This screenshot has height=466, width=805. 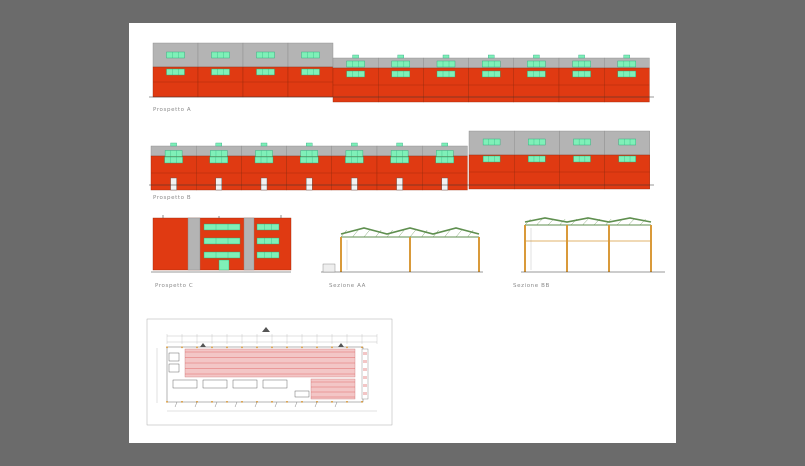 I want to click on entrance-door, so click(x=224, y=265).